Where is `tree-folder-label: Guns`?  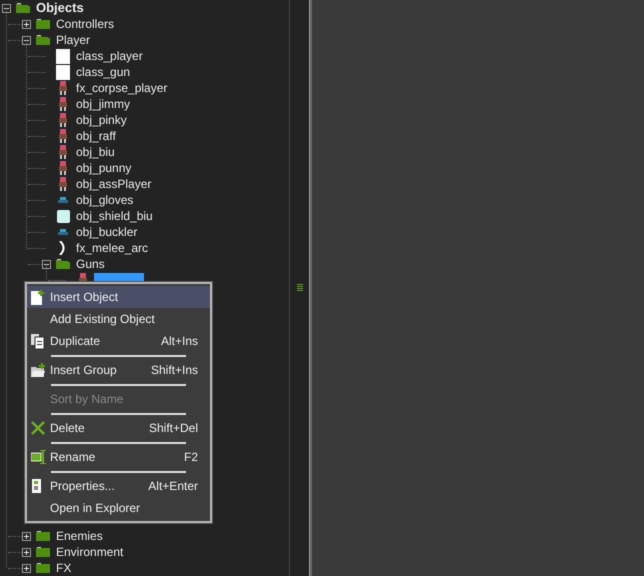 tree-folder-label: Guns is located at coordinates (90, 264).